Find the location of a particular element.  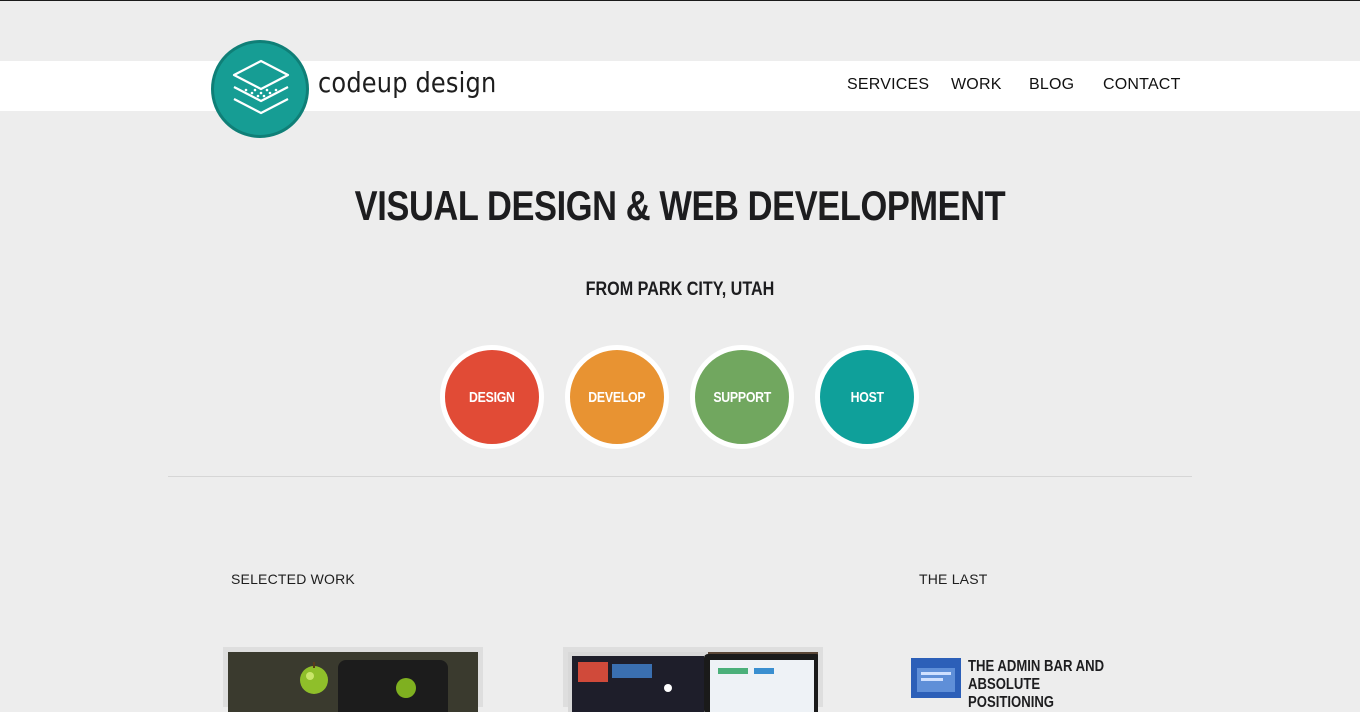

logo is located at coordinates (260, 89).